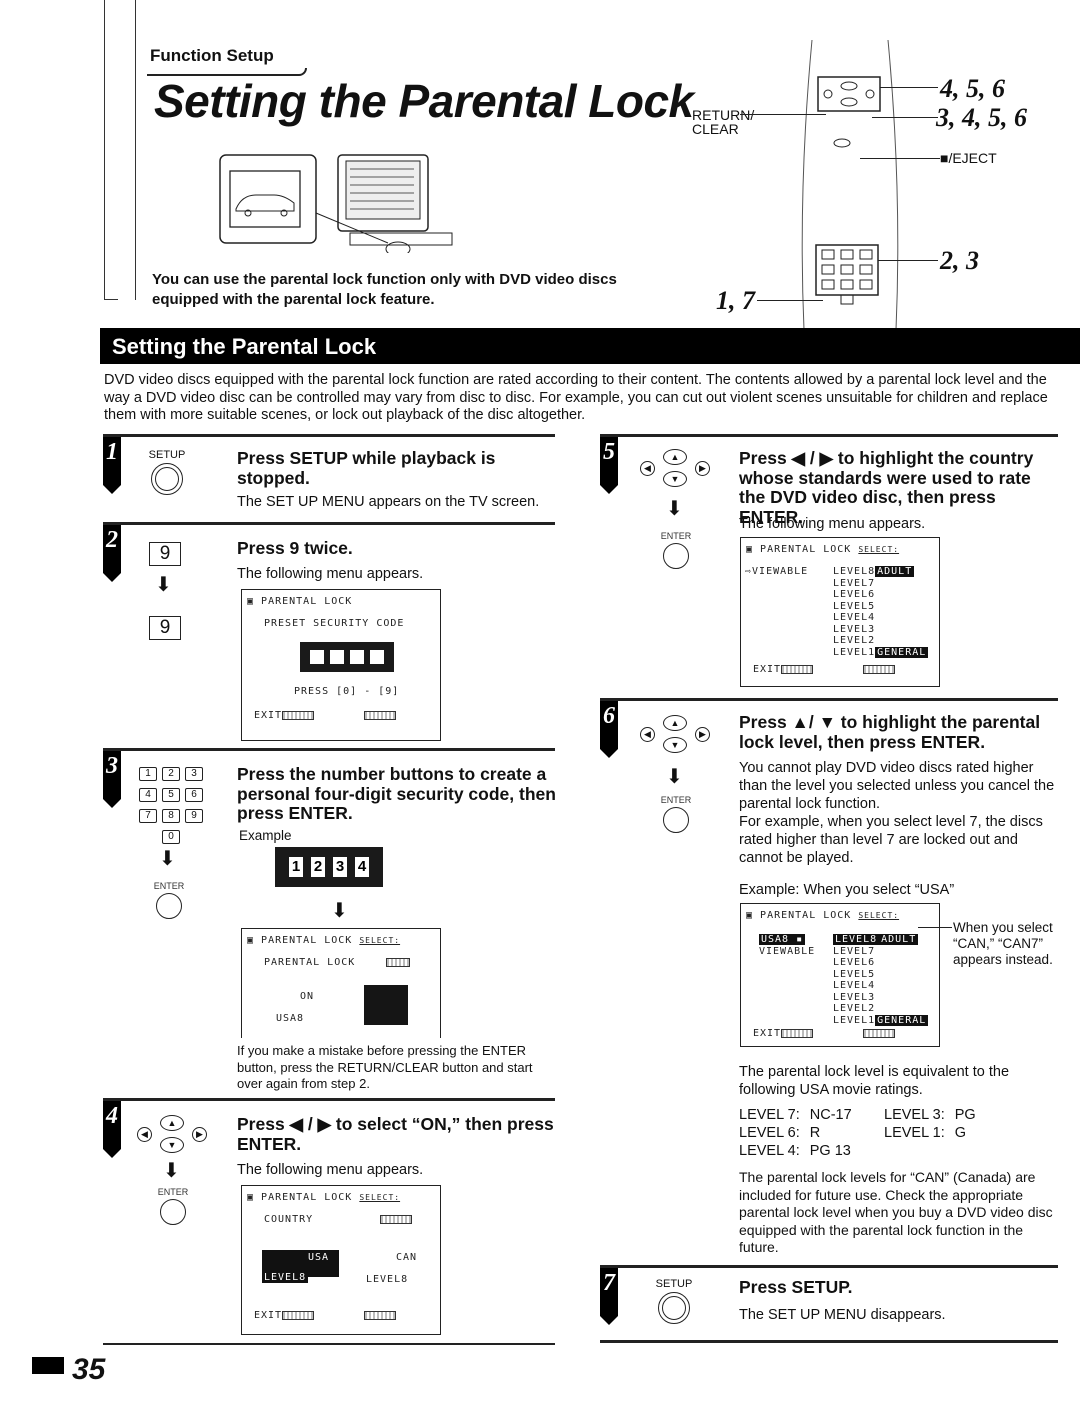  I want to click on example-label: Example: When you select “USA”, so click(847, 890).